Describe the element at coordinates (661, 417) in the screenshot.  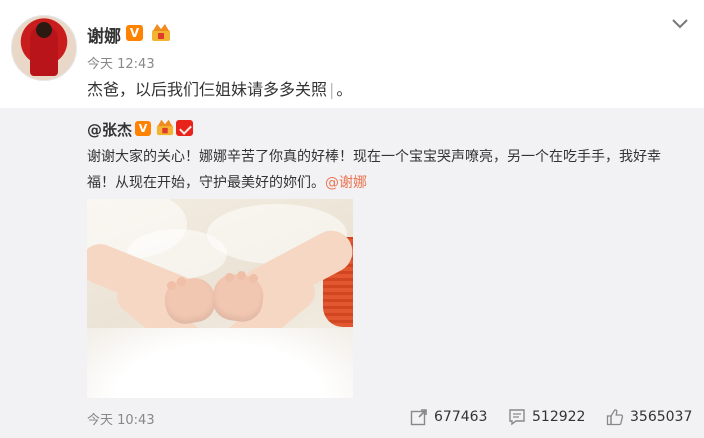
I see `like-count: 3565037` at that location.